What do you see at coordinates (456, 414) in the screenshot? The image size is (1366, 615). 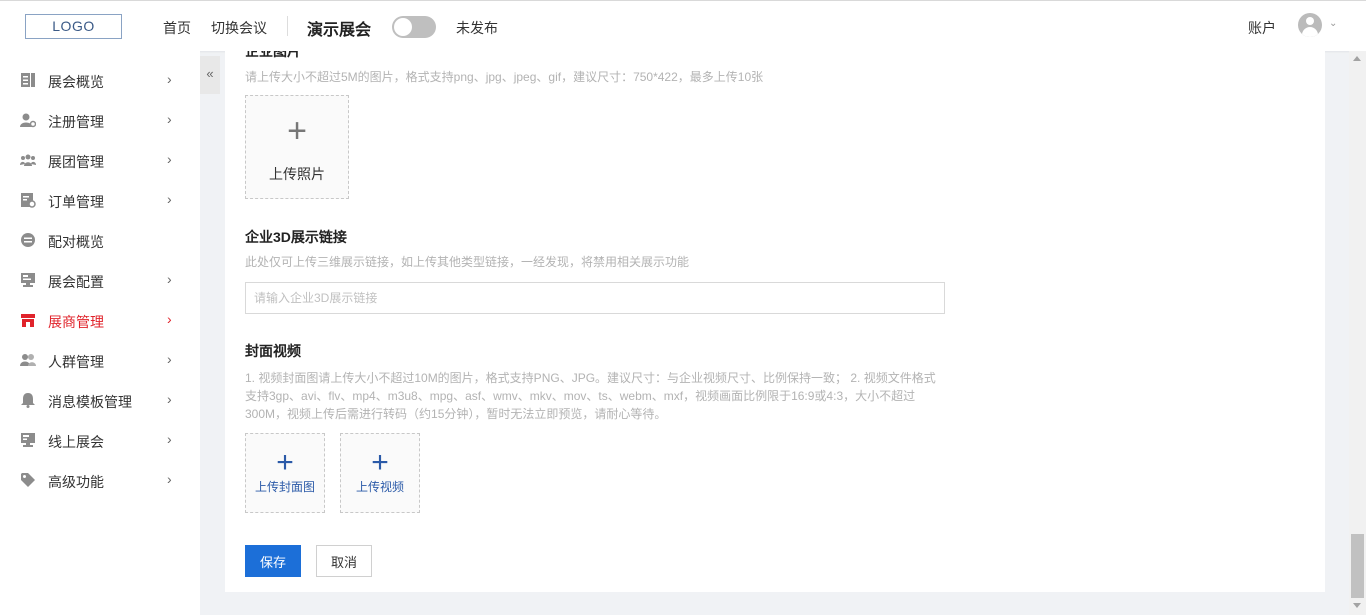 I see `video-section-hint-line: 300M，视频上传后需进行转码（约15分钟），暂时无法立即预览，请耐心等待。` at bounding box center [456, 414].